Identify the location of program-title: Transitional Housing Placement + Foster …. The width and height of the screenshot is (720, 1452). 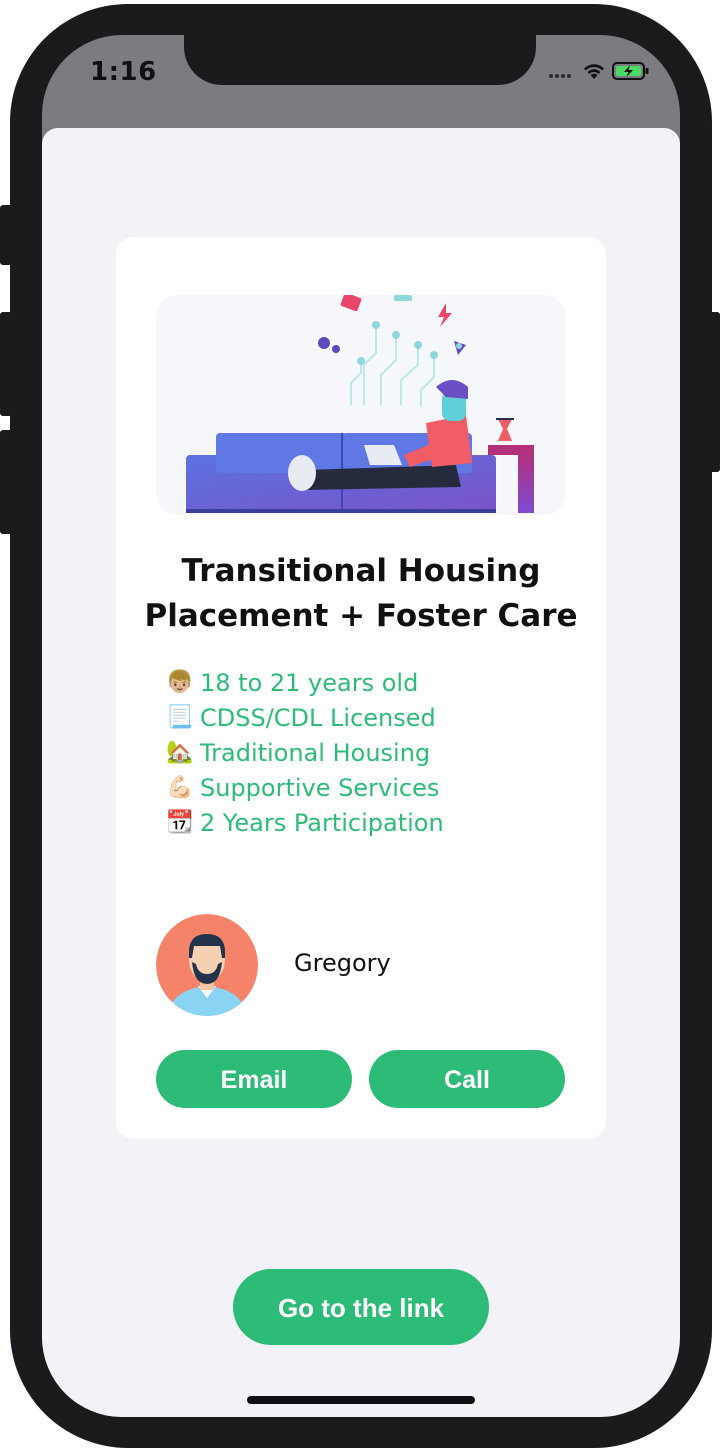
(361, 594).